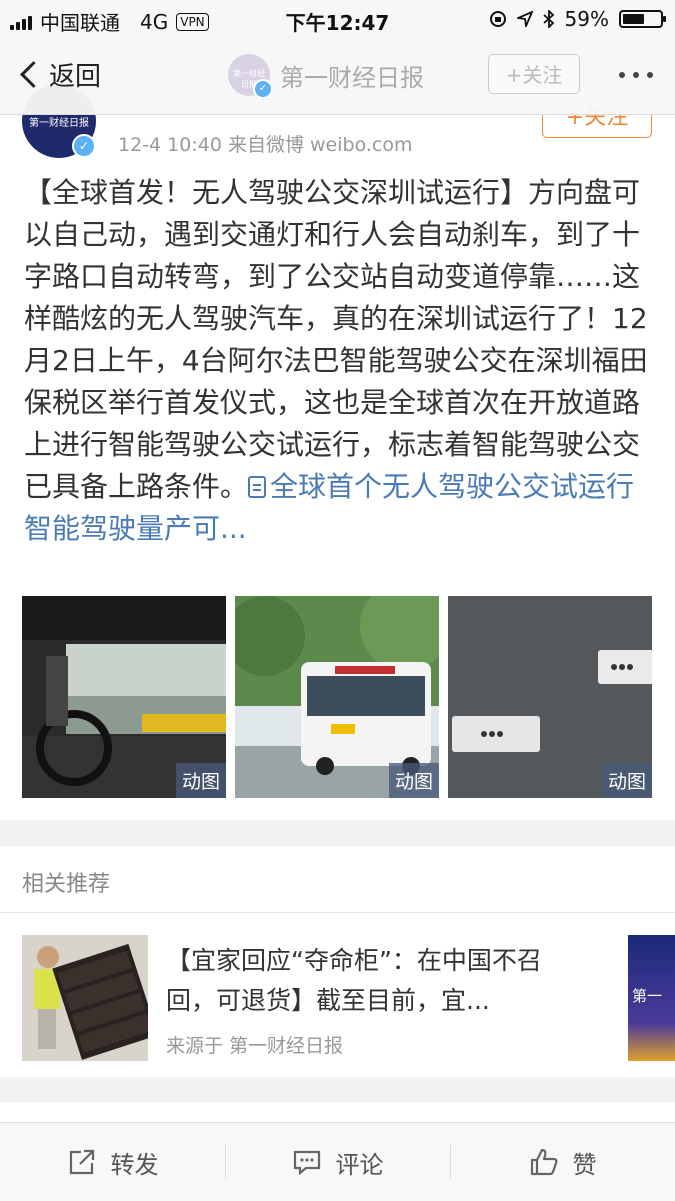 The image size is (675, 1201). I want to click on battery-icon, so click(642, 19).